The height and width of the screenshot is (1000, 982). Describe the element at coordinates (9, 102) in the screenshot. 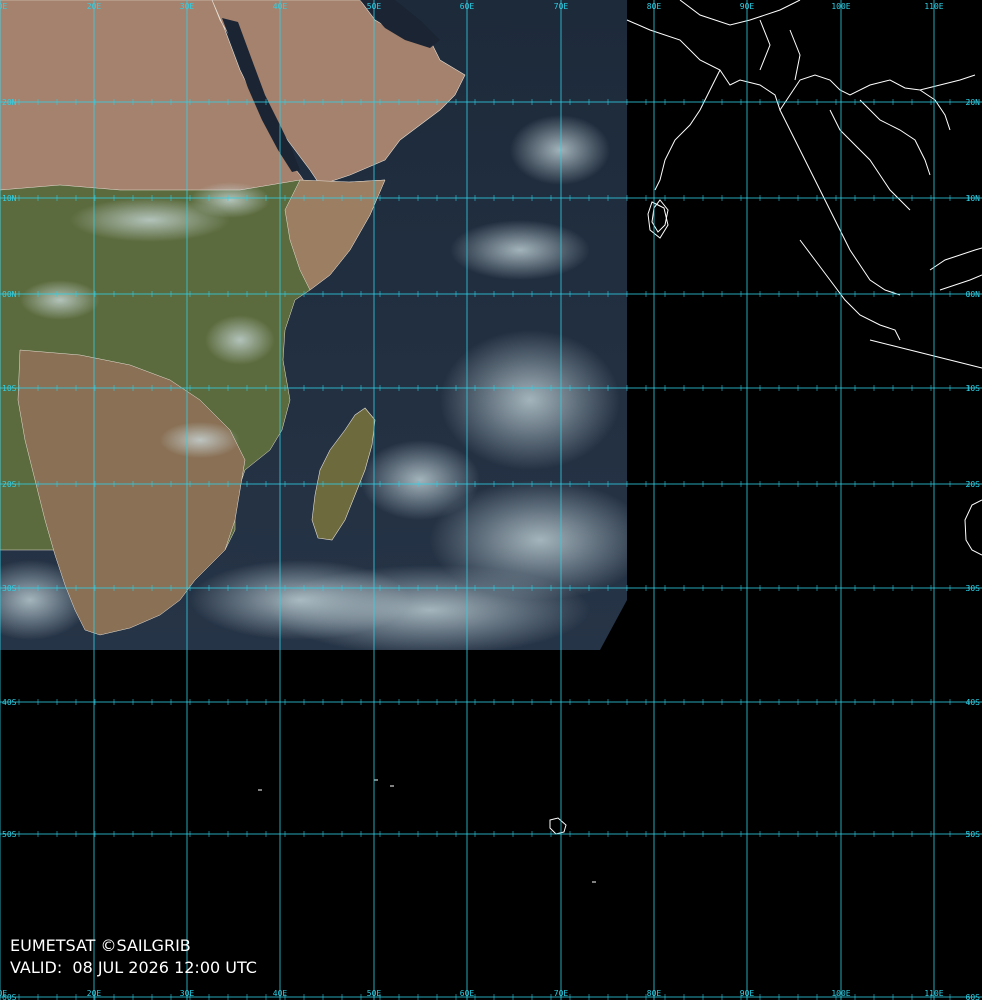

I see `latitude-label-left: 20N` at that location.